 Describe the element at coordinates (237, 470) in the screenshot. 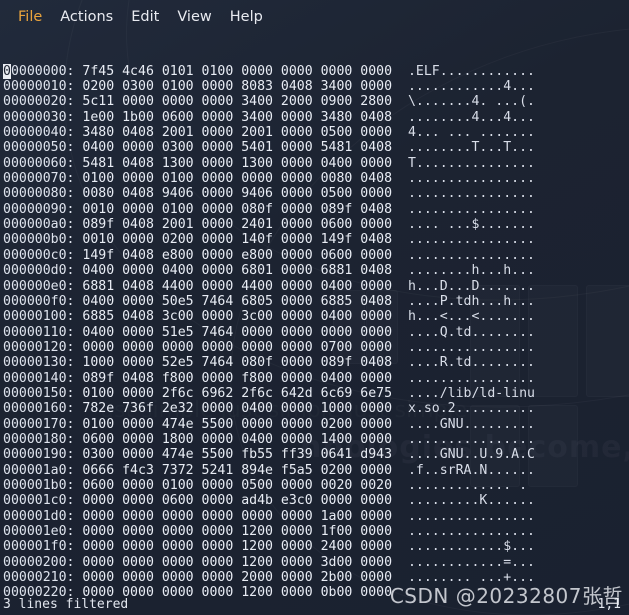

I see `hex-bytes: 0666 f4c3 7372 5241 894e f5a5 0200 0000` at that location.